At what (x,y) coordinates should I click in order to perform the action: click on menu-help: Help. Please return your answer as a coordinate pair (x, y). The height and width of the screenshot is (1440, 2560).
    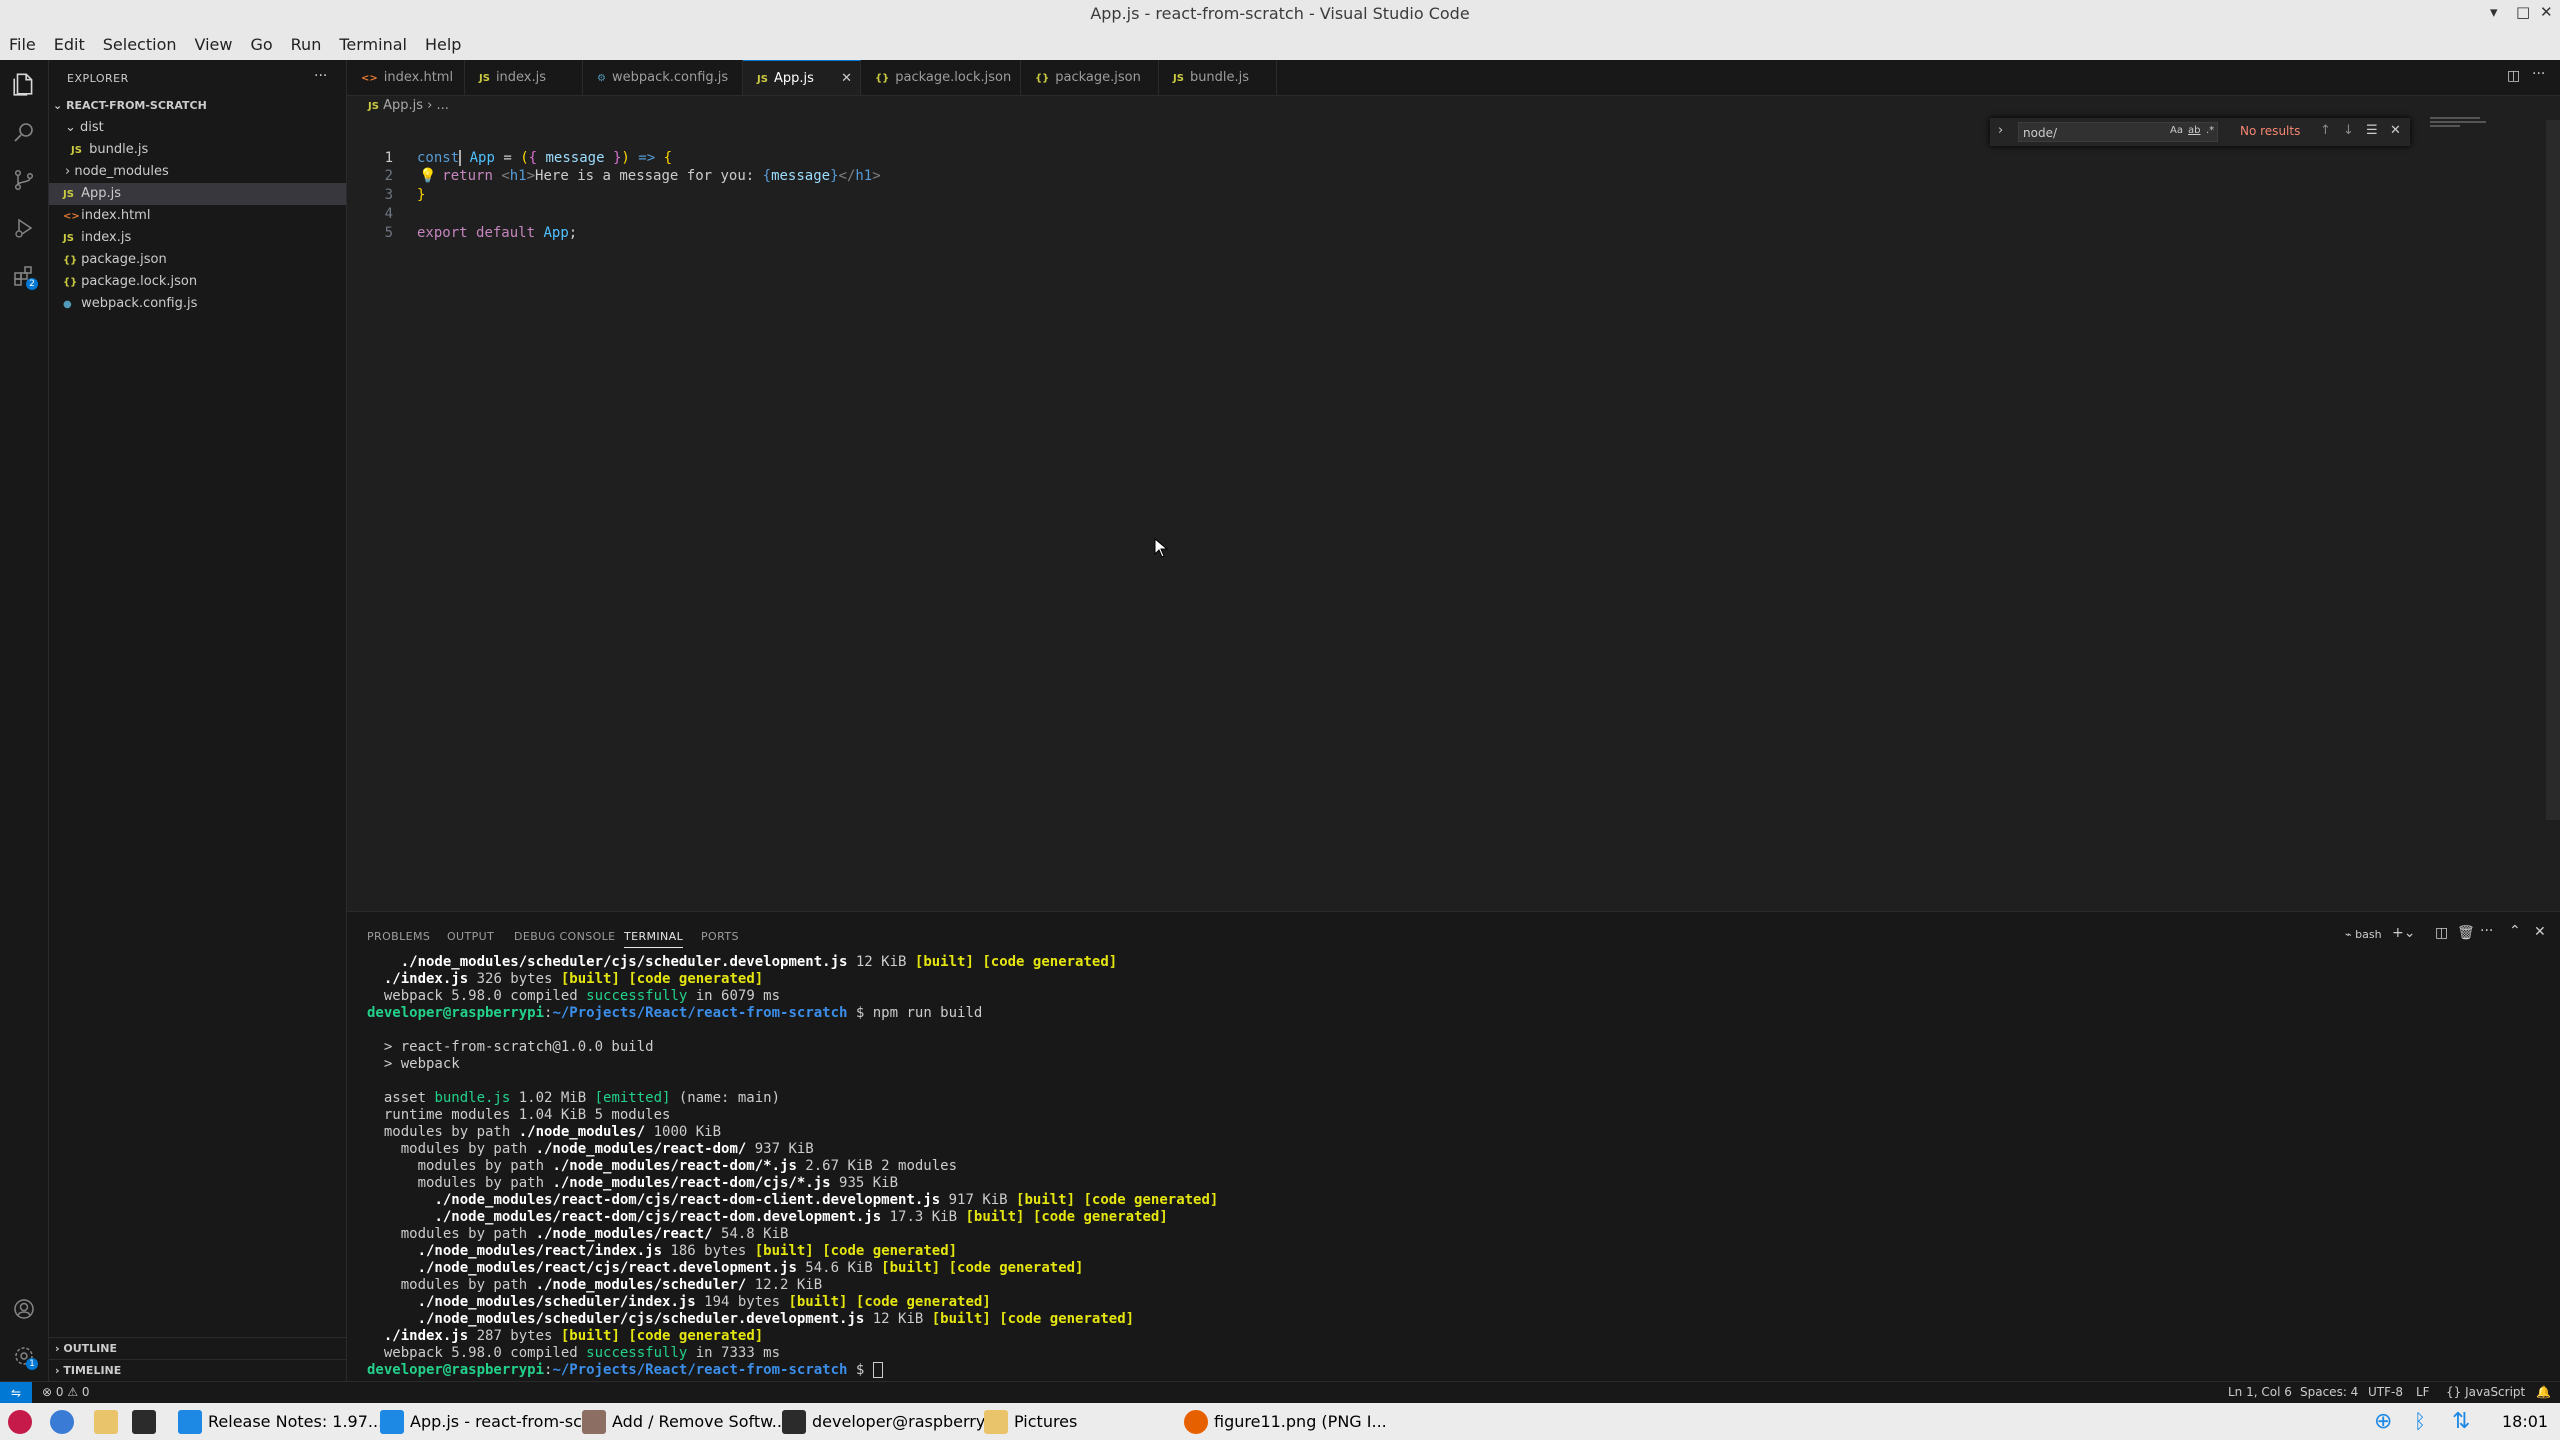
    Looking at the image, I should click on (443, 44).